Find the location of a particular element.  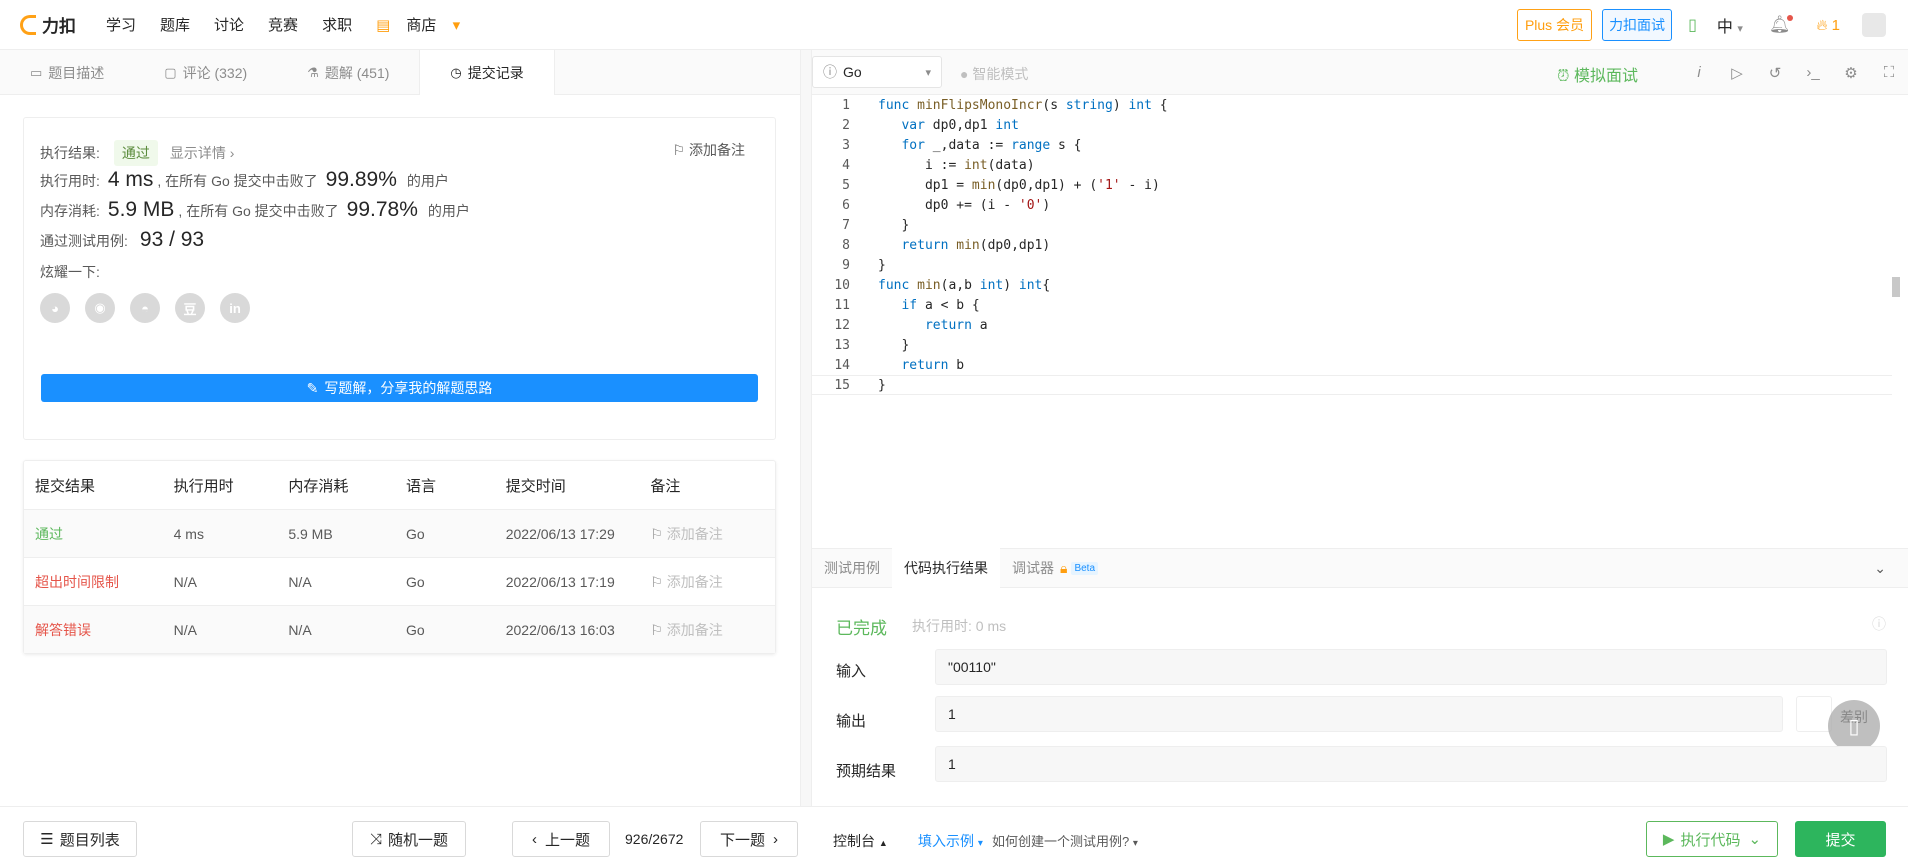

expected-value: 1 is located at coordinates (1411, 764).